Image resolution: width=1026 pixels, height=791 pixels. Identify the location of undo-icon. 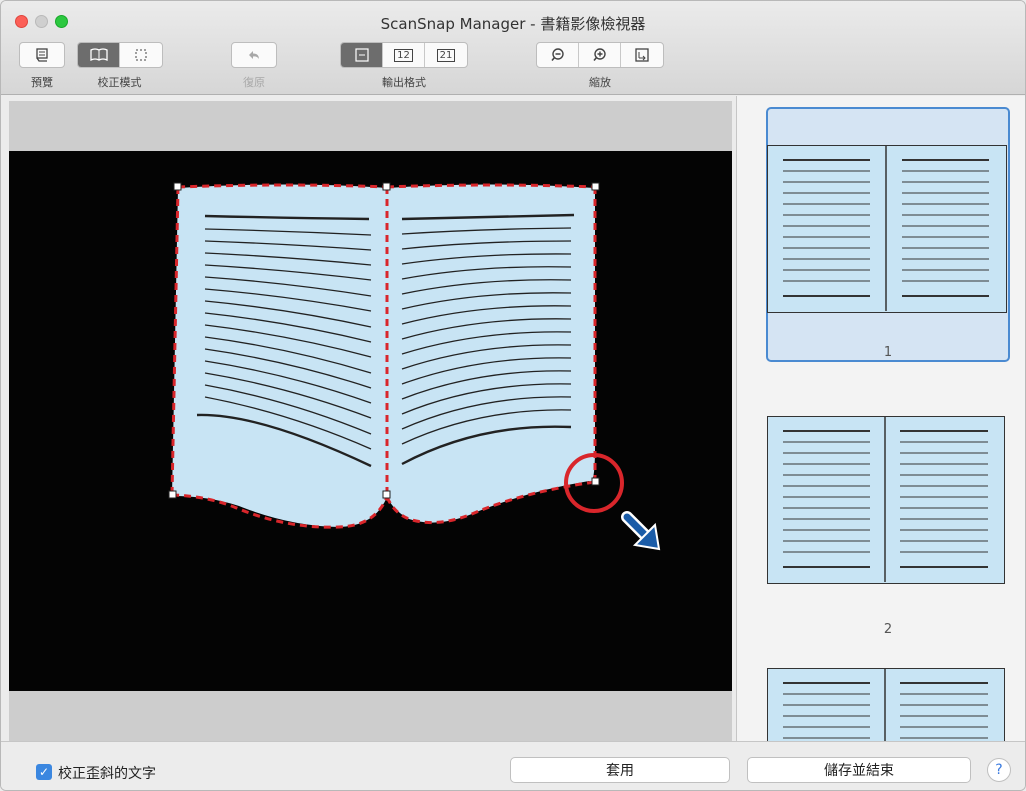
(254, 55).